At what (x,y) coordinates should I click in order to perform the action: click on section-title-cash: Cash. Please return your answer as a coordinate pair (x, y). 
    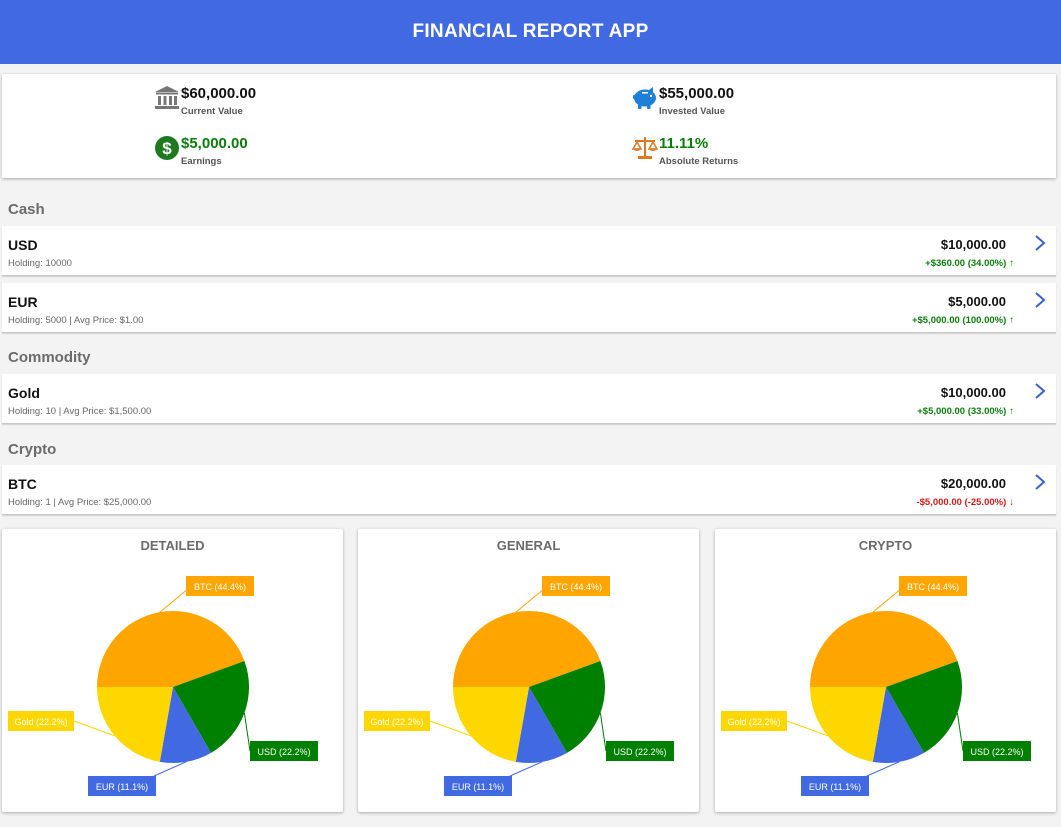
    Looking at the image, I should click on (26, 209).